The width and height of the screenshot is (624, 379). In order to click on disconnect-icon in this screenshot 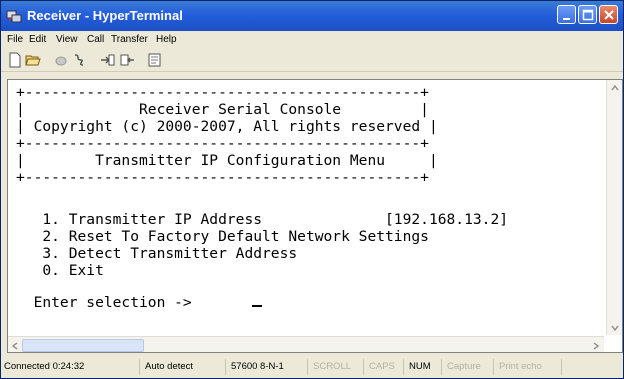, I will do `click(61, 60)`.